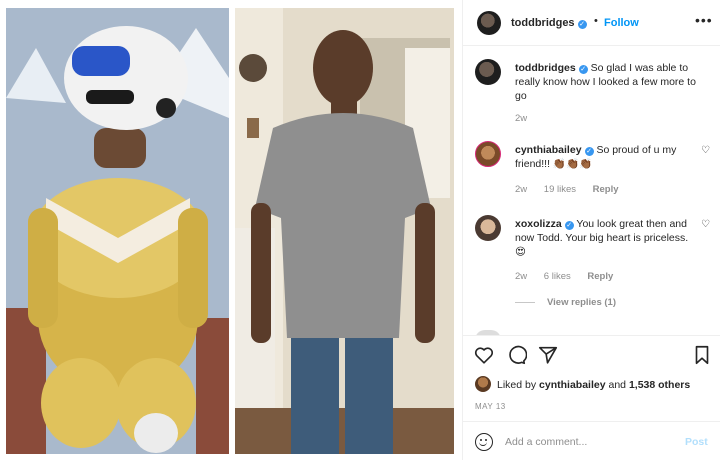 The height and width of the screenshot is (460, 720). I want to click on comment-icon, so click(516, 355).